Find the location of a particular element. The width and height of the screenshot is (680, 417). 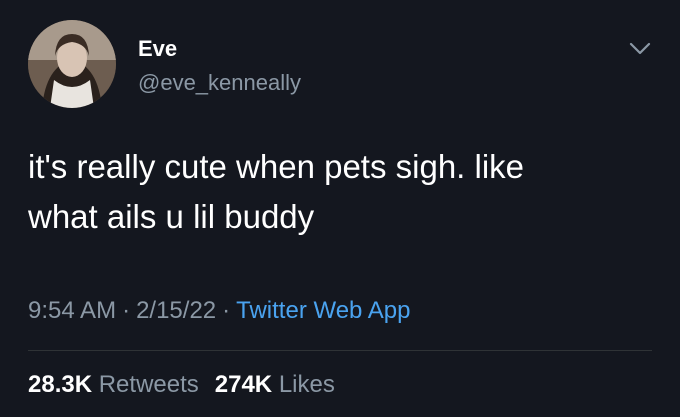

likes-label: Likes is located at coordinates (306, 384).